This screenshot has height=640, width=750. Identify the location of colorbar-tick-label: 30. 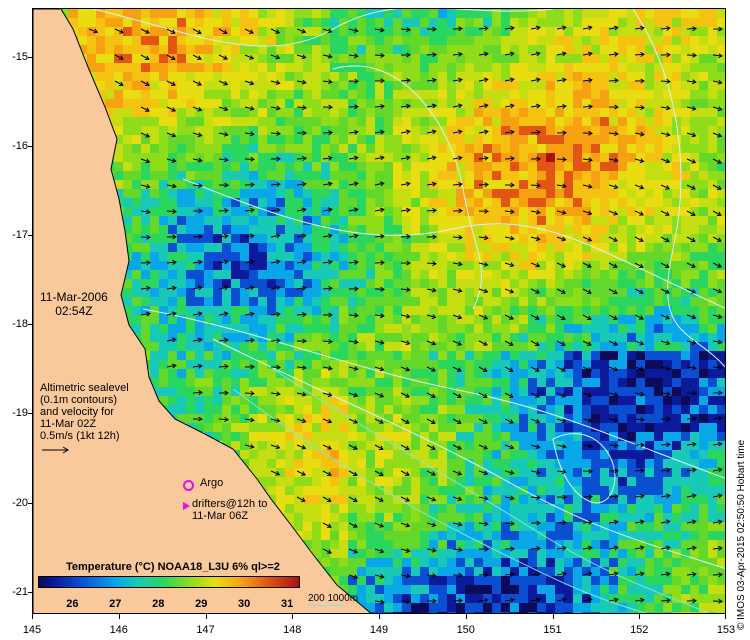
(244, 604).